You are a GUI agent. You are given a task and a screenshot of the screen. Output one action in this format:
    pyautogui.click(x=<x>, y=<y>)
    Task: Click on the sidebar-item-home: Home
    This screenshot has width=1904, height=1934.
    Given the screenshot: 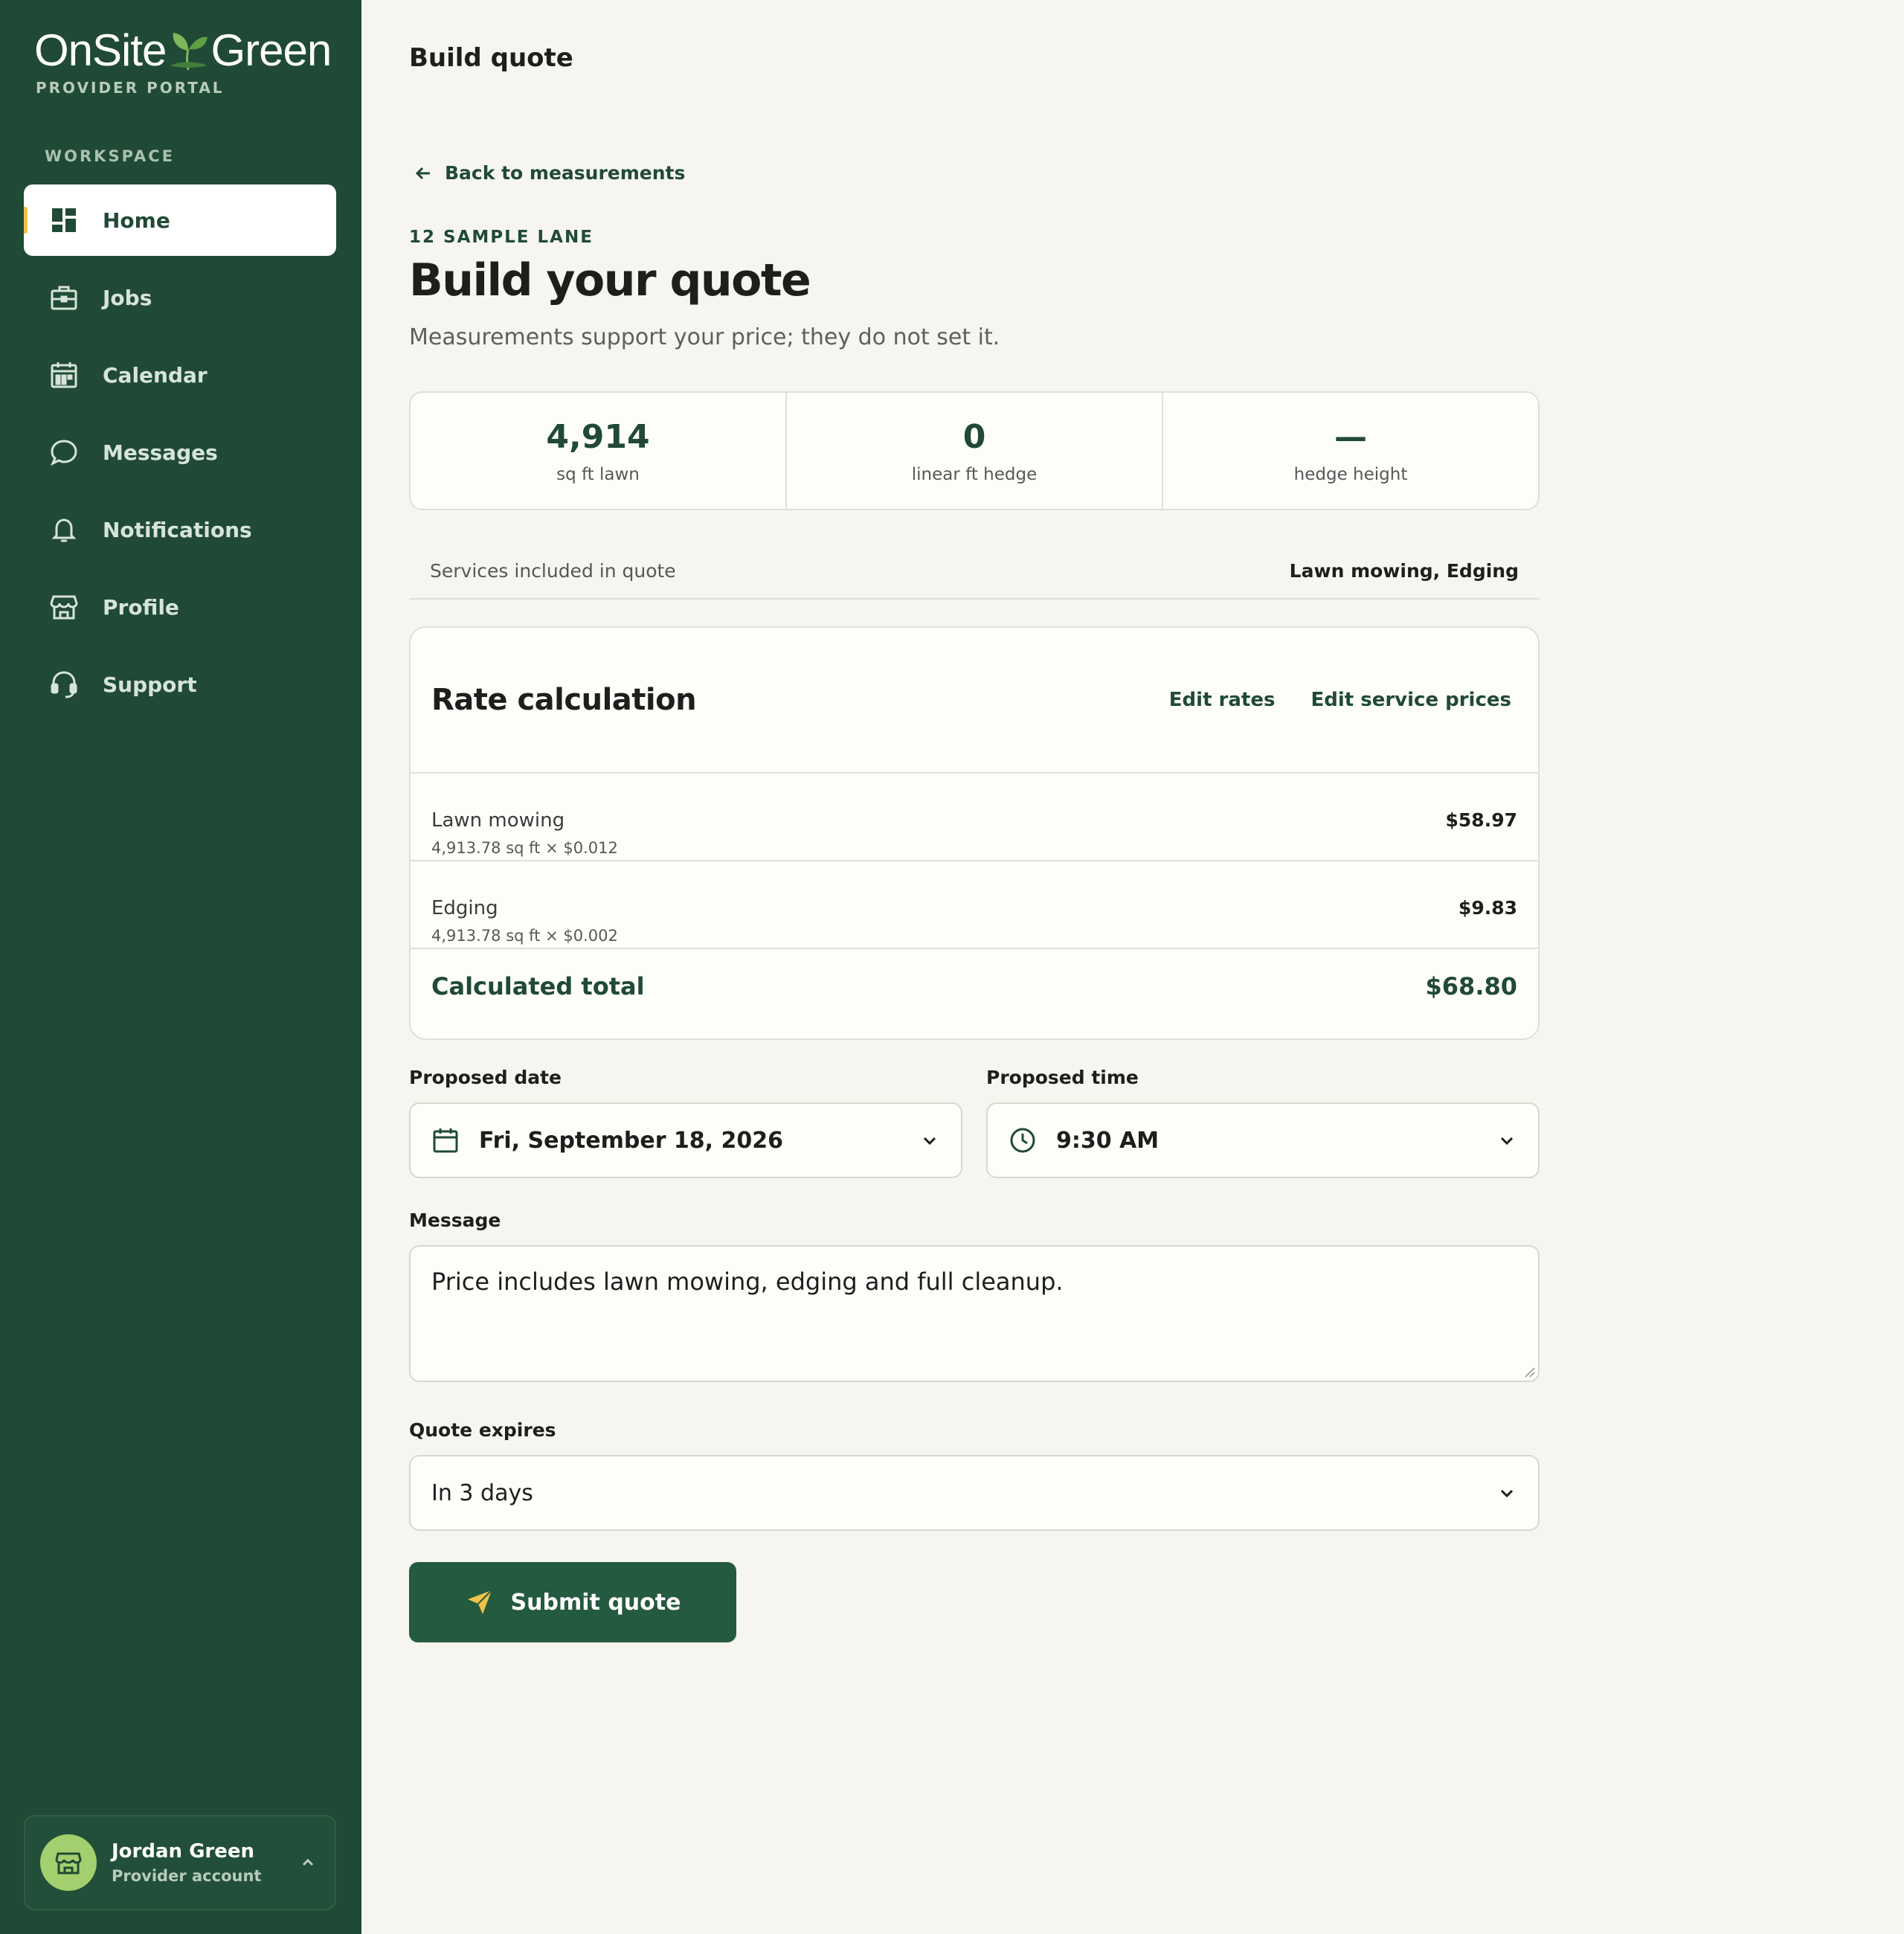 What is the action you would take?
    pyautogui.click(x=180, y=220)
    